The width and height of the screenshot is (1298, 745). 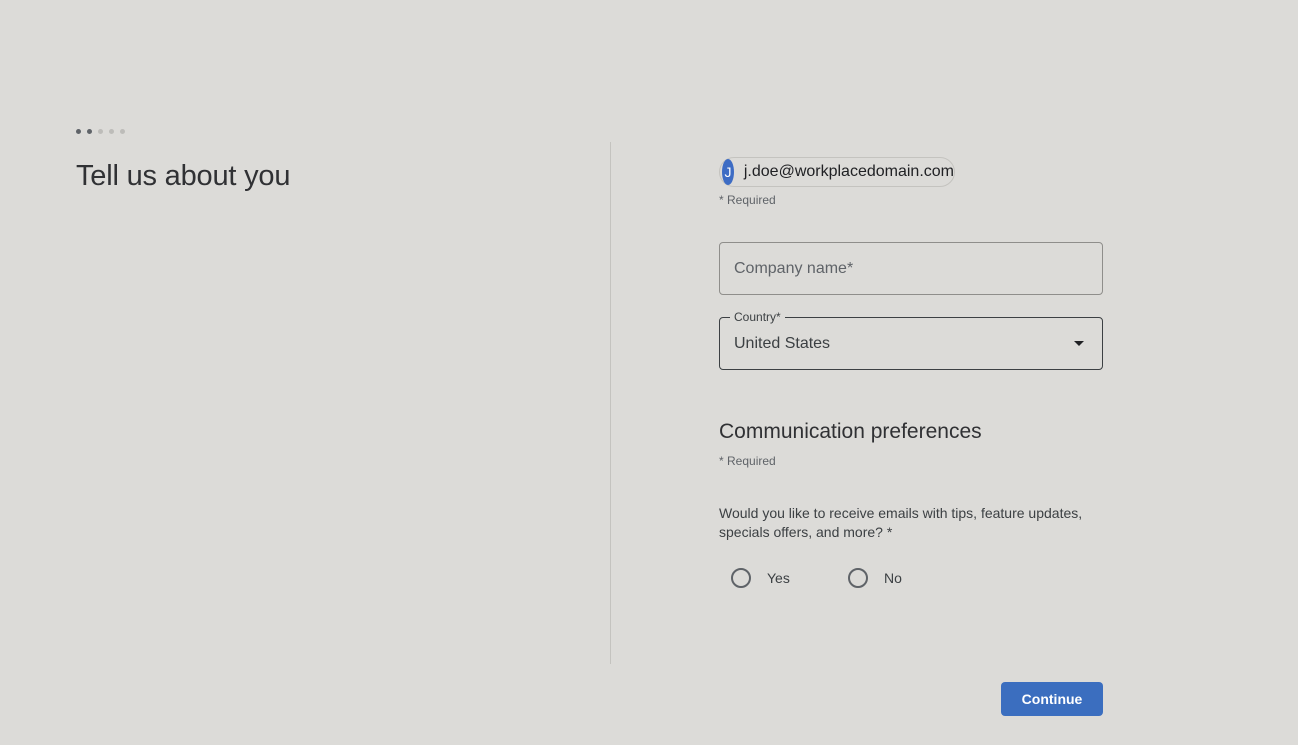 I want to click on account-email: j.doe@workplacedomain.com, so click(x=848, y=171).